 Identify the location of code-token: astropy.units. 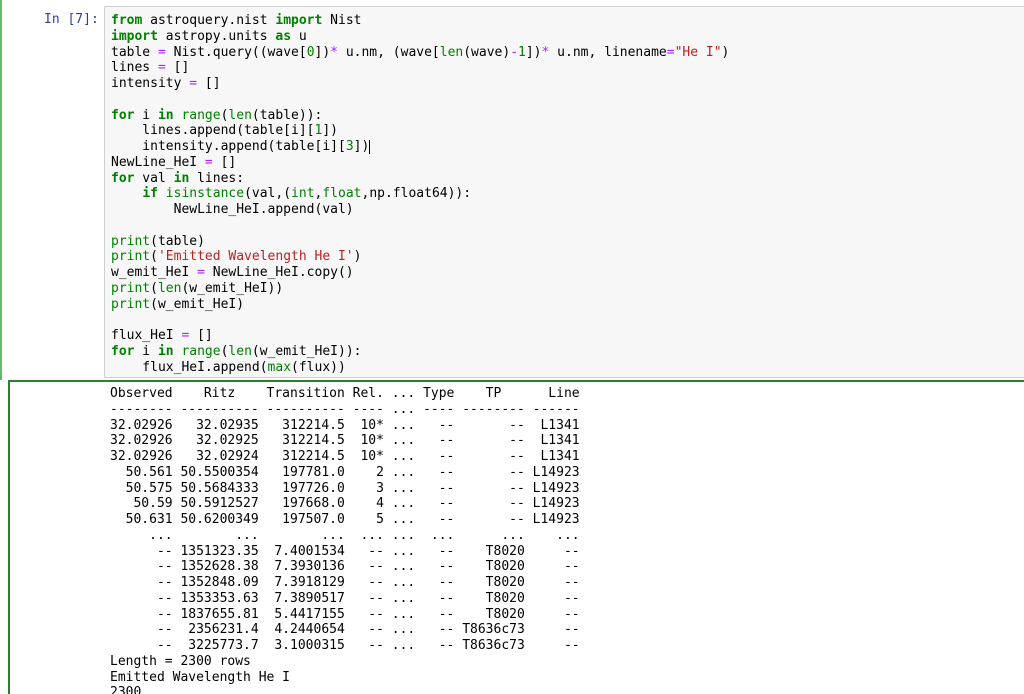
(216, 36).